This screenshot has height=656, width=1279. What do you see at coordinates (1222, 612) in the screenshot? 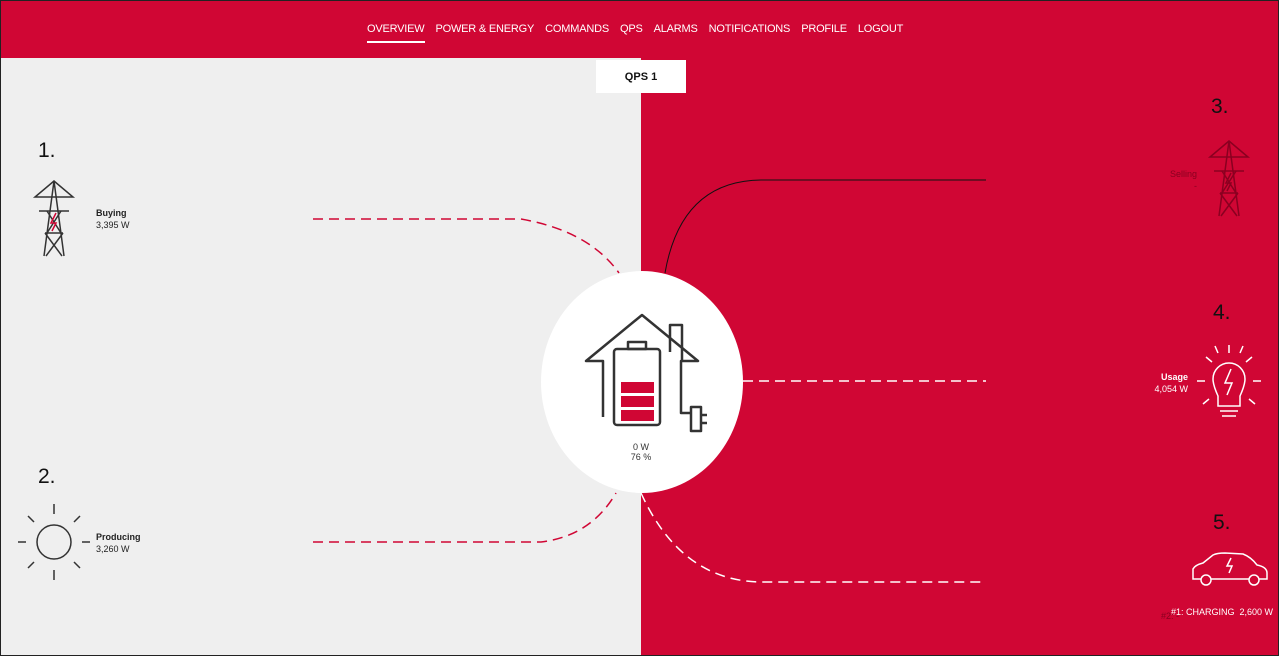
I see `ev-charger-1: #1: CHARGING 2,600 W` at bounding box center [1222, 612].